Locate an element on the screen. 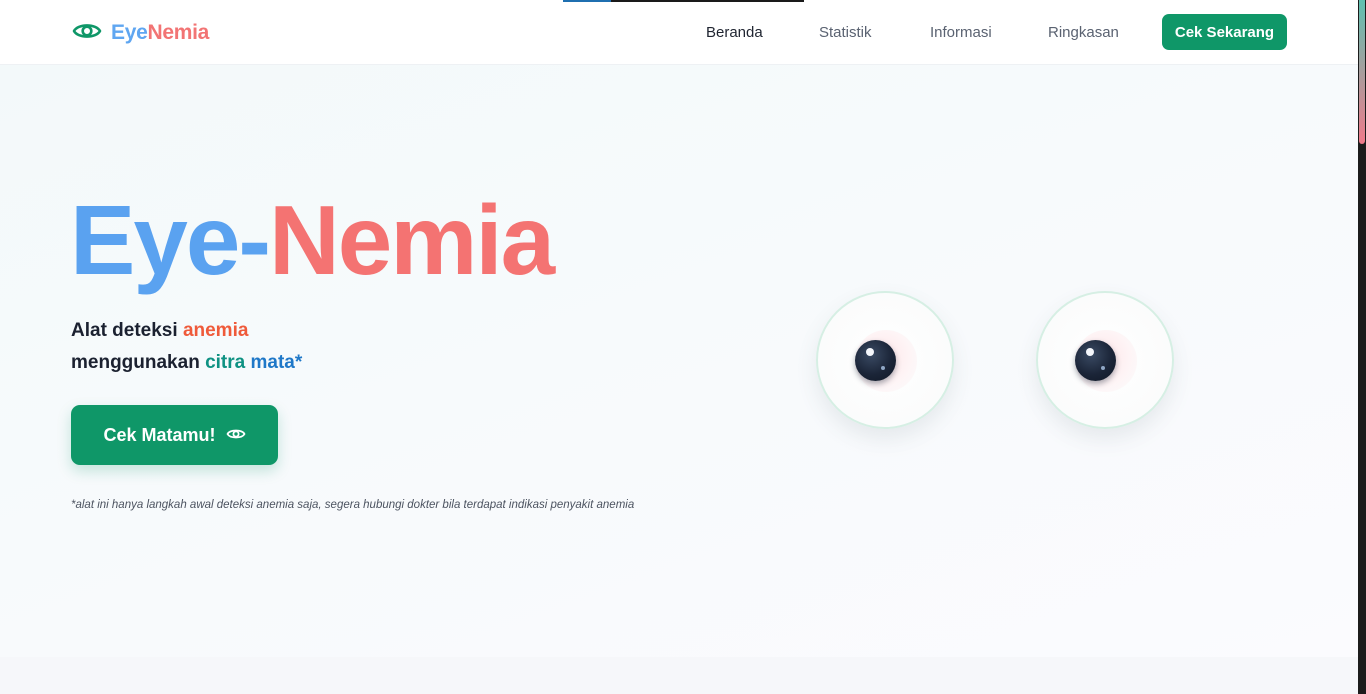 Image resolution: width=1366 pixels, height=694 pixels. nav-item-beranda: Beranda is located at coordinates (734, 32).